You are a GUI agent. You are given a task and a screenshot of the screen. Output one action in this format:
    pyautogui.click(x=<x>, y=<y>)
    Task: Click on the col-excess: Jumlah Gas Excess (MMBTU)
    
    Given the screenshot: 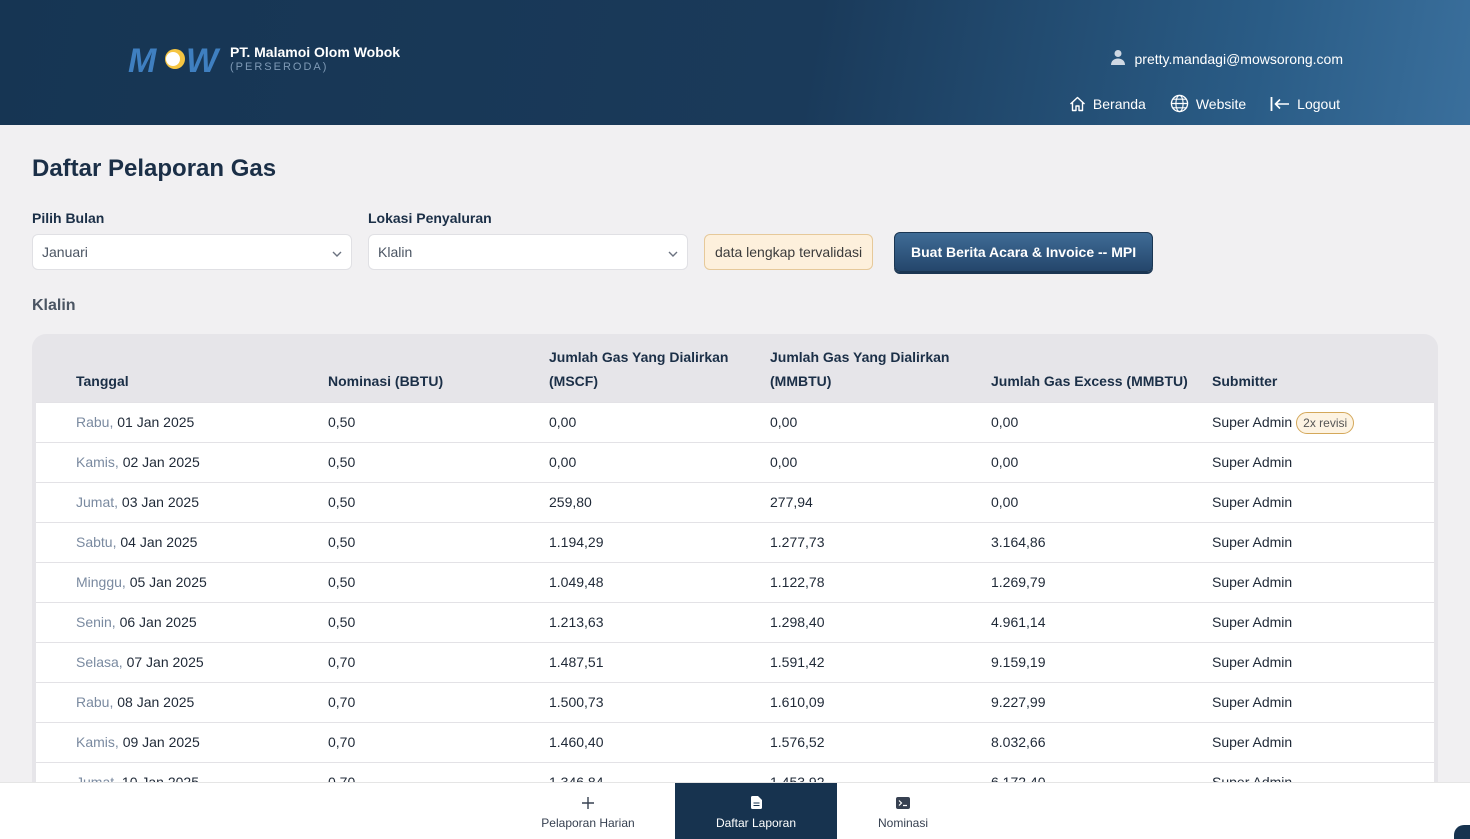 What is the action you would take?
    pyautogui.click(x=1089, y=381)
    